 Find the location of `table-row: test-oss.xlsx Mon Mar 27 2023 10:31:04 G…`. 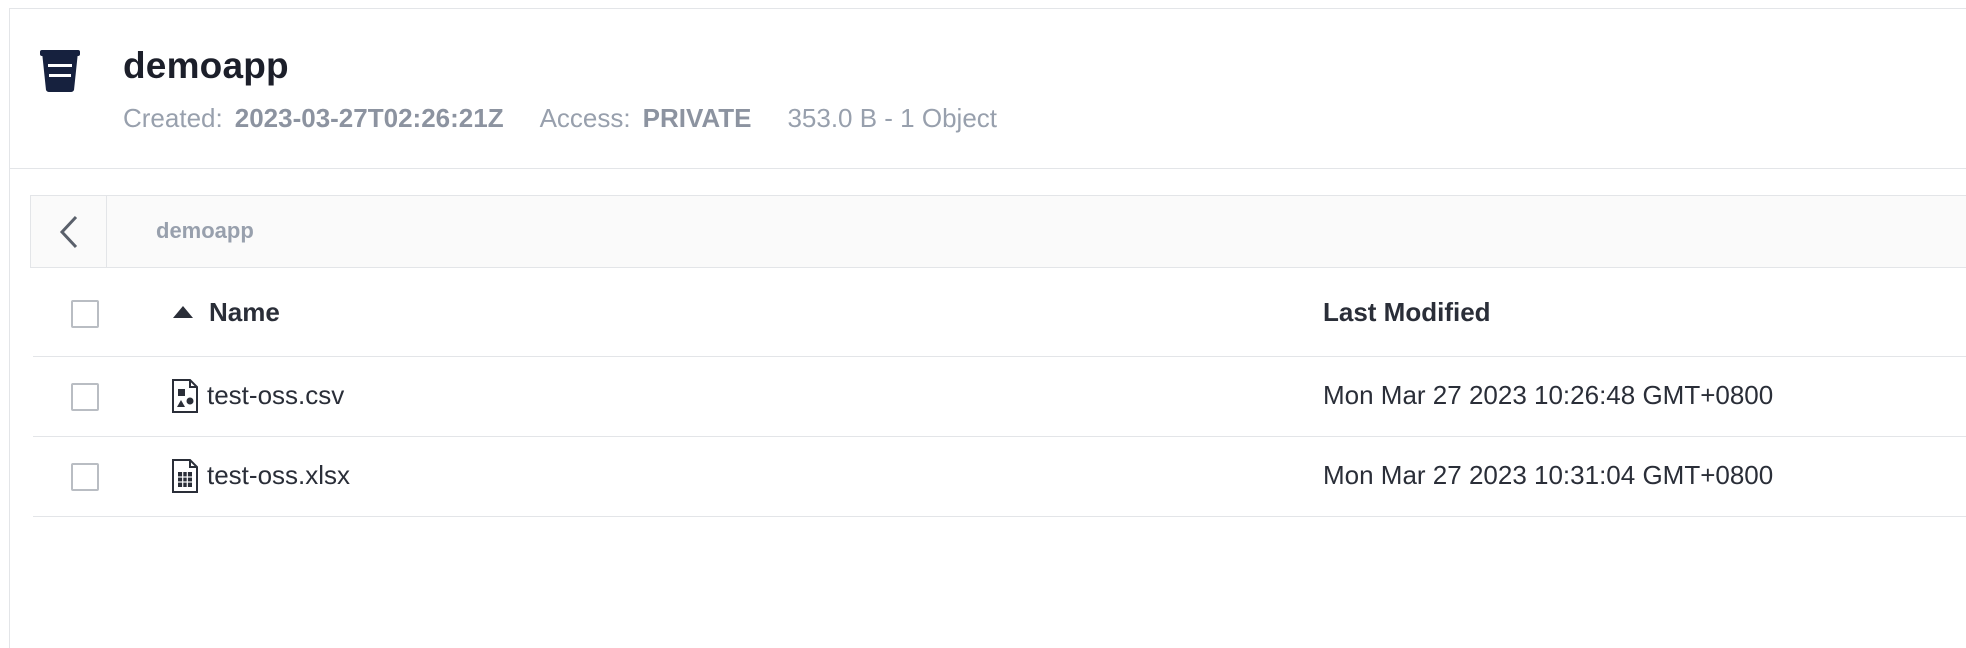

table-row: test-oss.xlsx Mon Mar 27 2023 10:31:04 G… is located at coordinates (999, 477).